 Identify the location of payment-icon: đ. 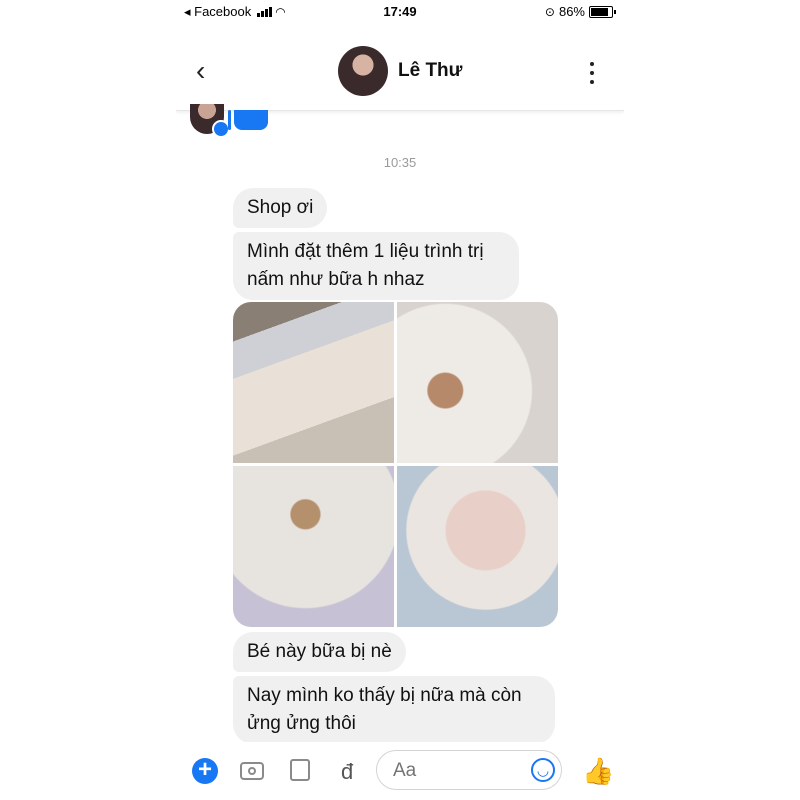
(347, 772).